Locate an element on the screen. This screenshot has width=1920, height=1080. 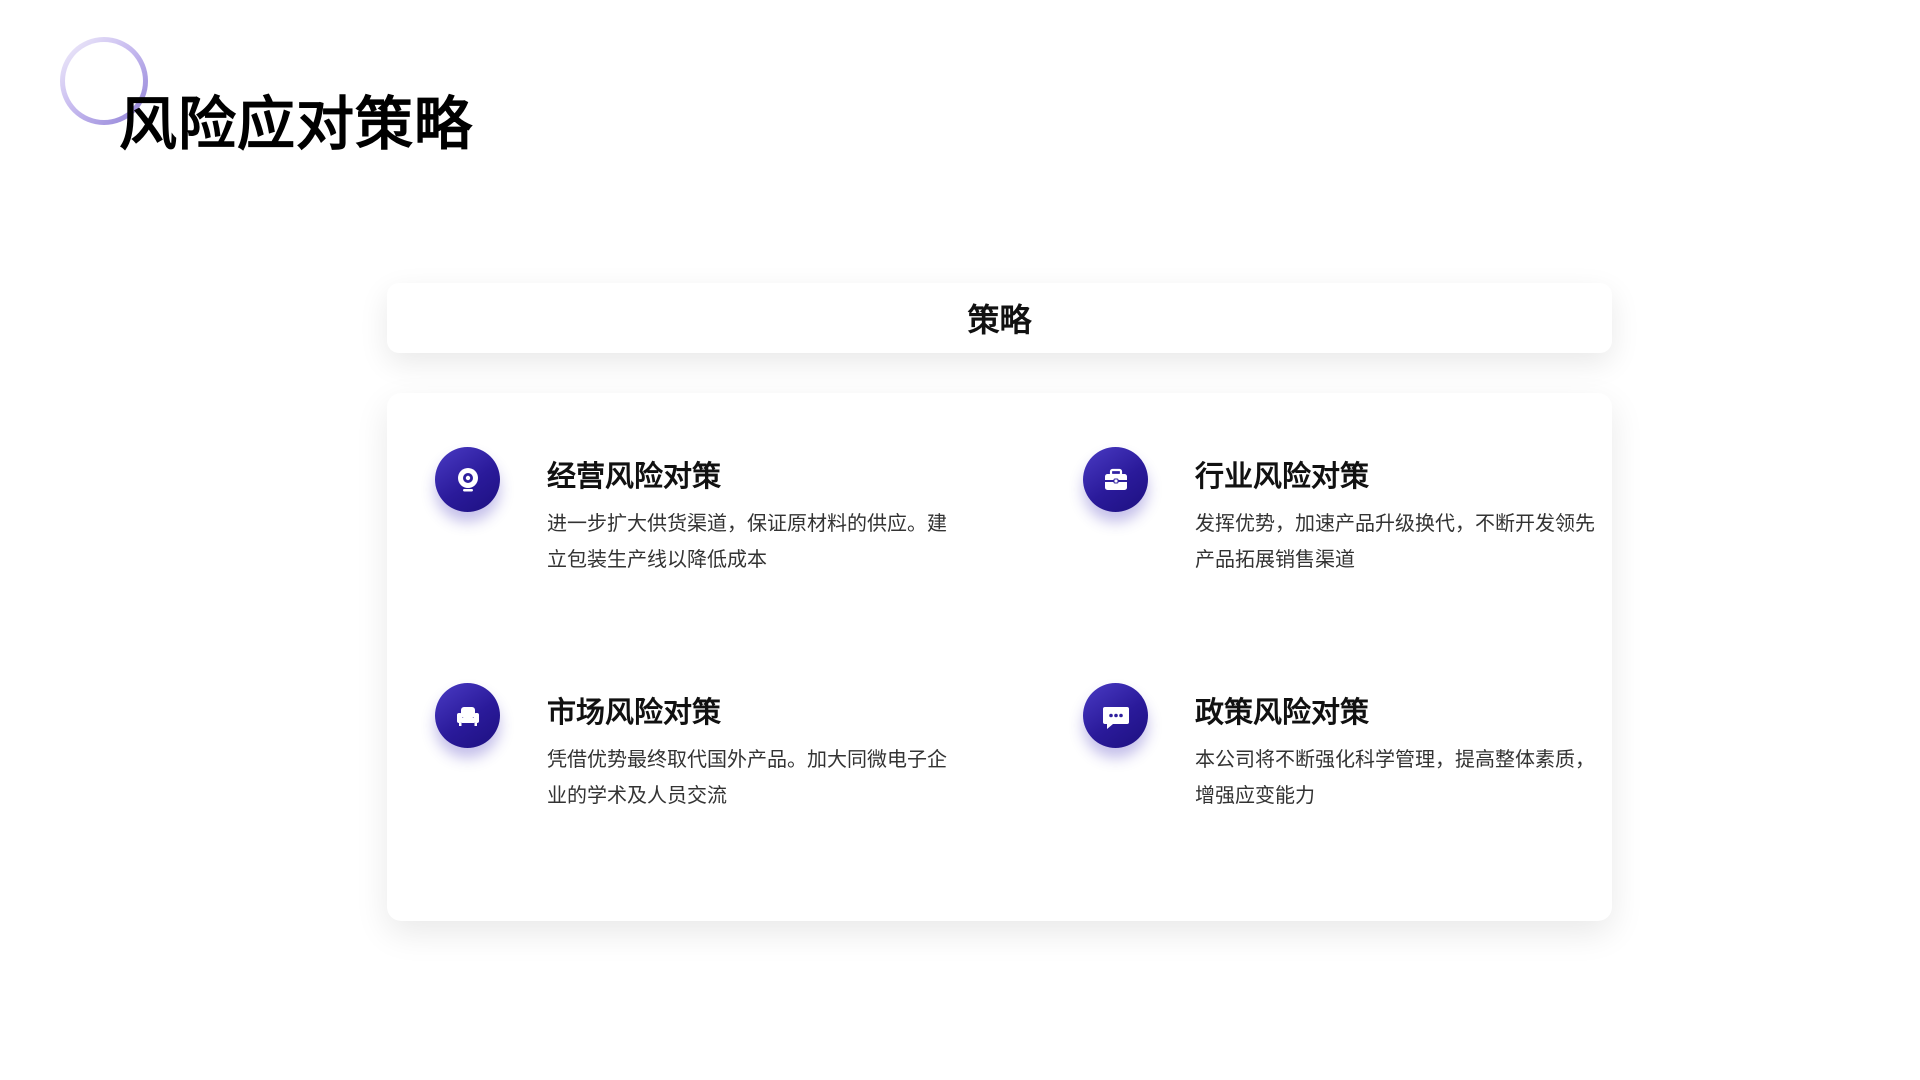
item-description: 本公司将不断强化科学管理，提高整体素质，增强应变能力 is located at coordinates (1395, 777).